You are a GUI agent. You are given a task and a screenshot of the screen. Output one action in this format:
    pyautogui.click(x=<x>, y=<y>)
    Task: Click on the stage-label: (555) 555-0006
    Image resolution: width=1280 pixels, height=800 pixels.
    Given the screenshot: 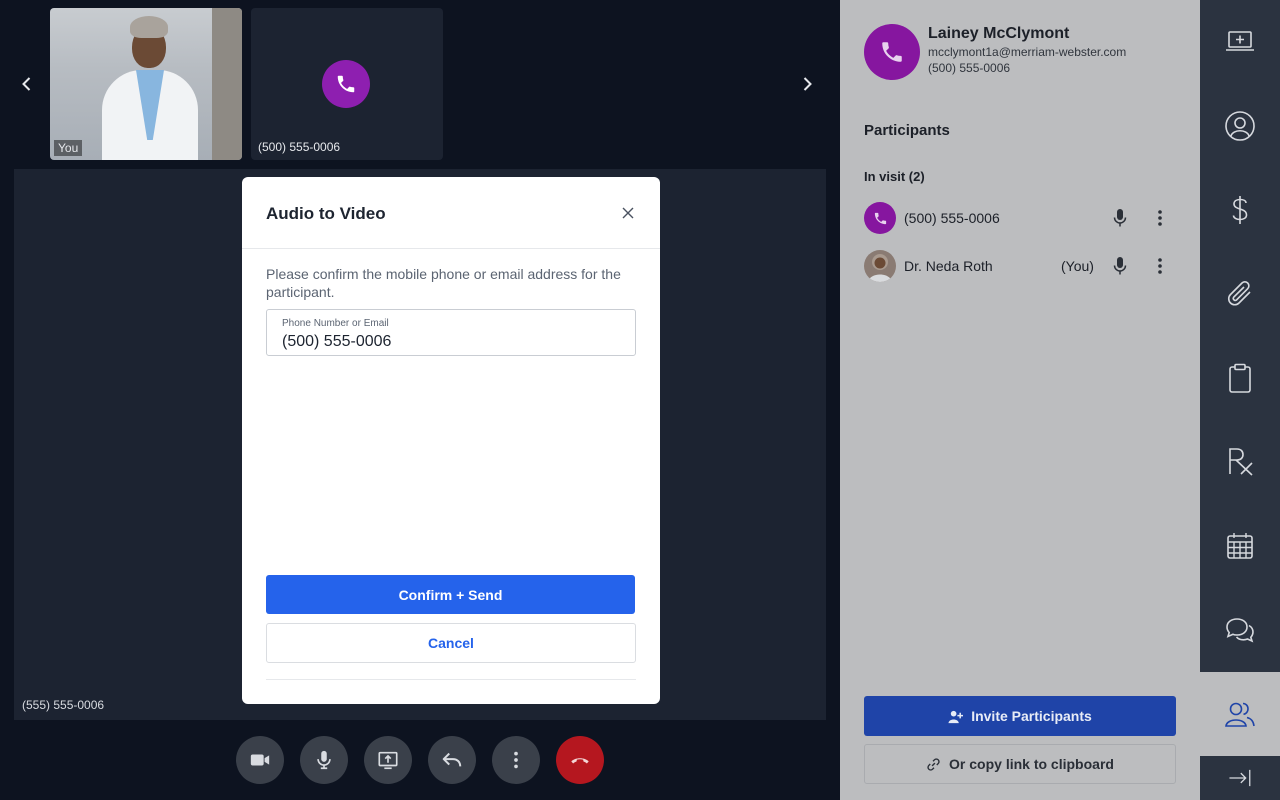 What is the action you would take?
    pyautogui.click(x=63, y=705)
    